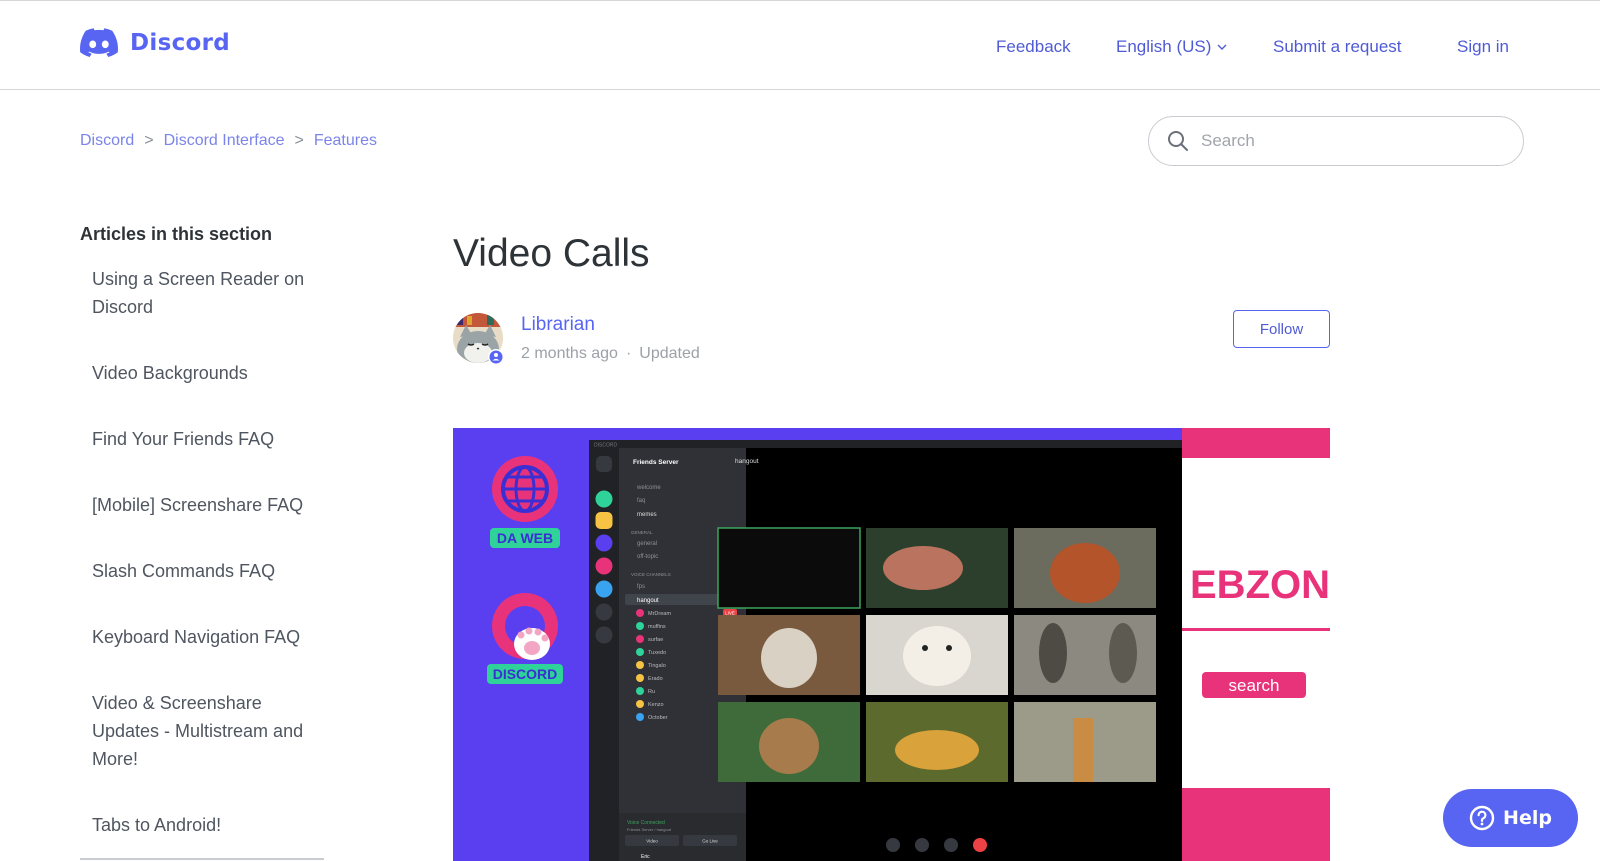 The width and height of the screenshot is (1600, 861). I want to click on svg-text: Friends Server, so click(656, 462).